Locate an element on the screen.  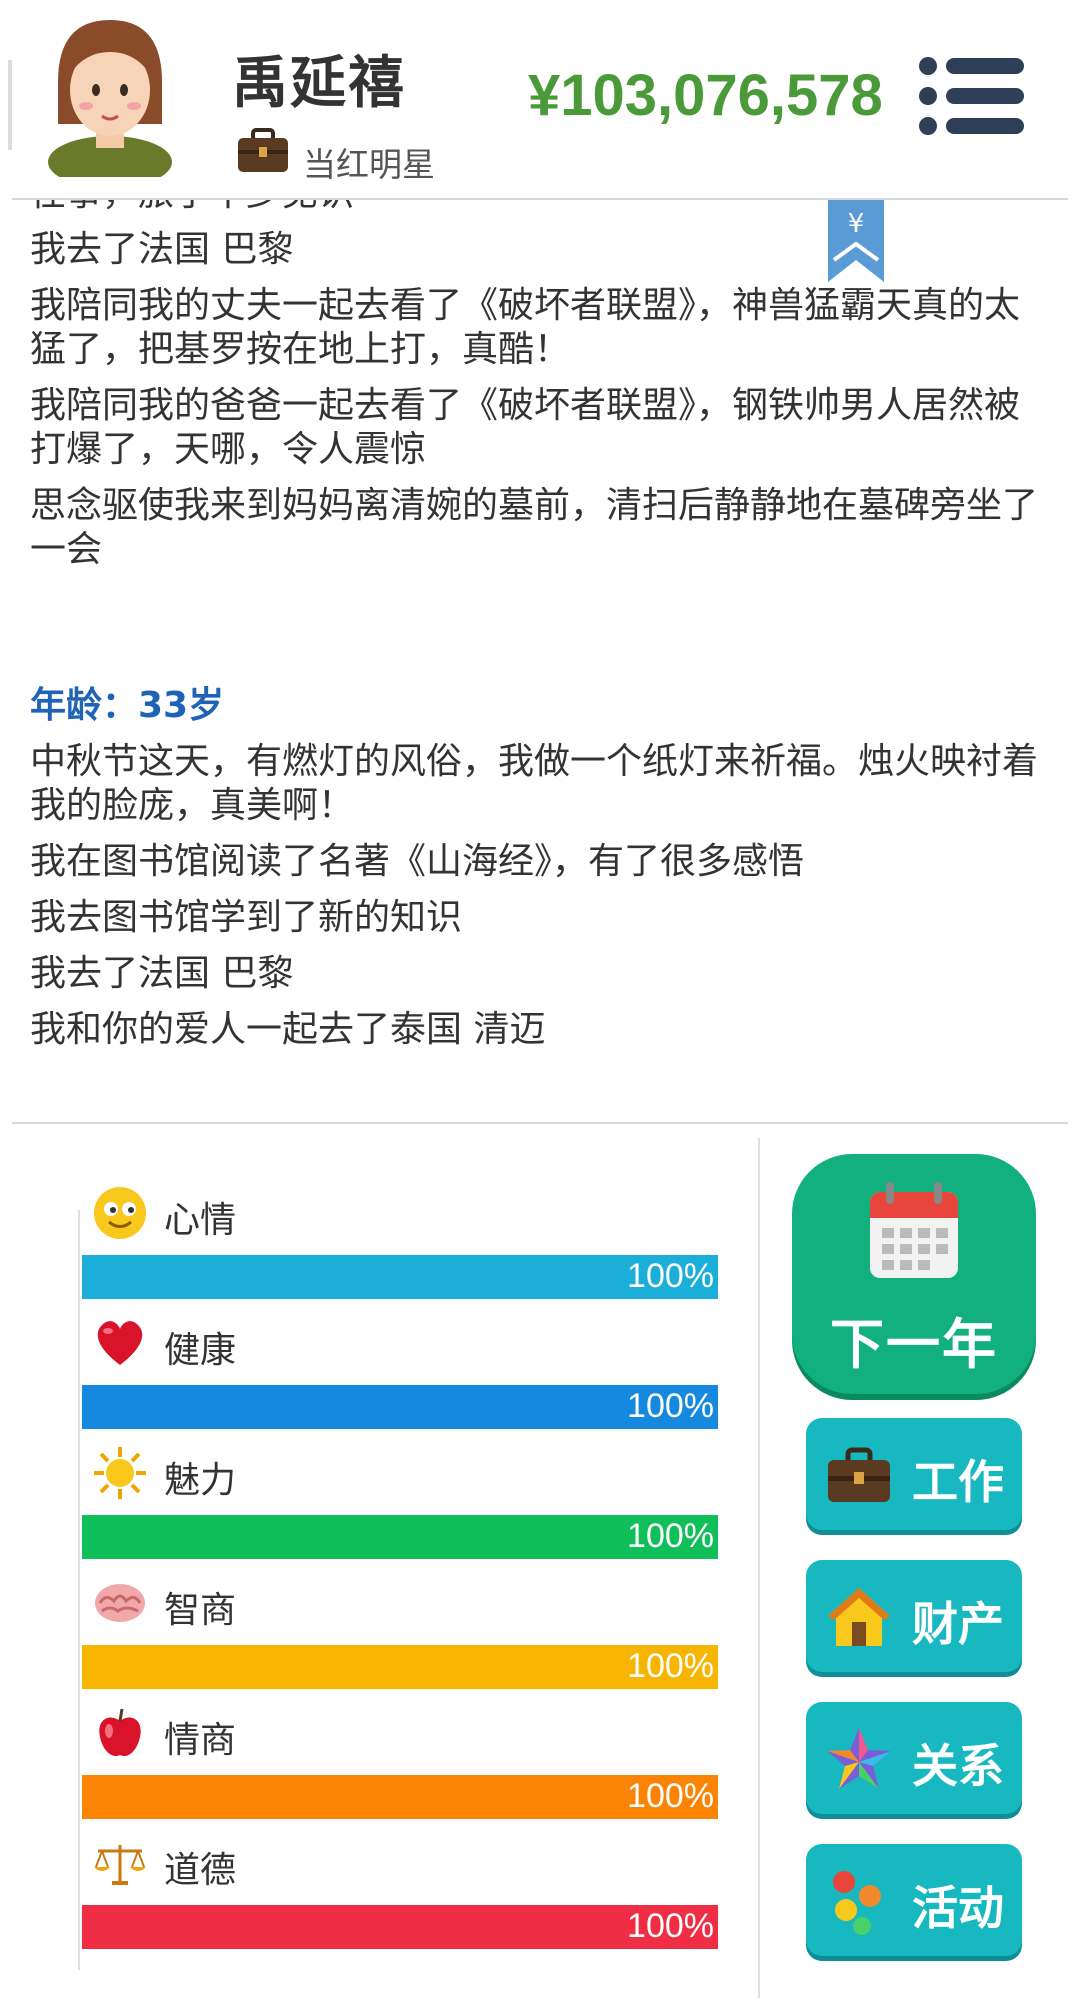
log-line: 我去图书馆学到了新的知识 is located at coordinates (246, 917).